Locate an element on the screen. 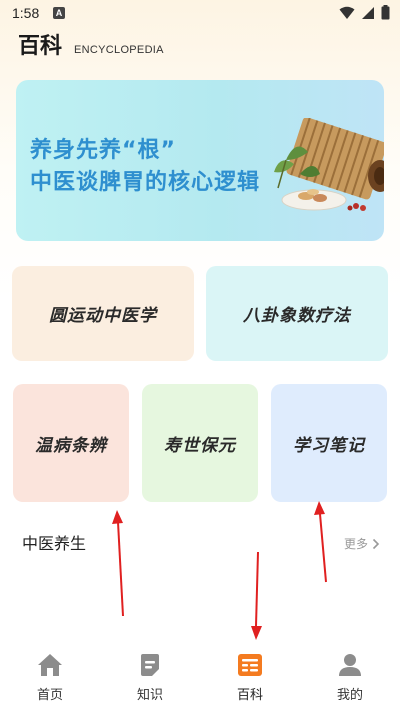  card-bagua-therapy: 八卦象数疗法 is located at coordinates (297, 313).